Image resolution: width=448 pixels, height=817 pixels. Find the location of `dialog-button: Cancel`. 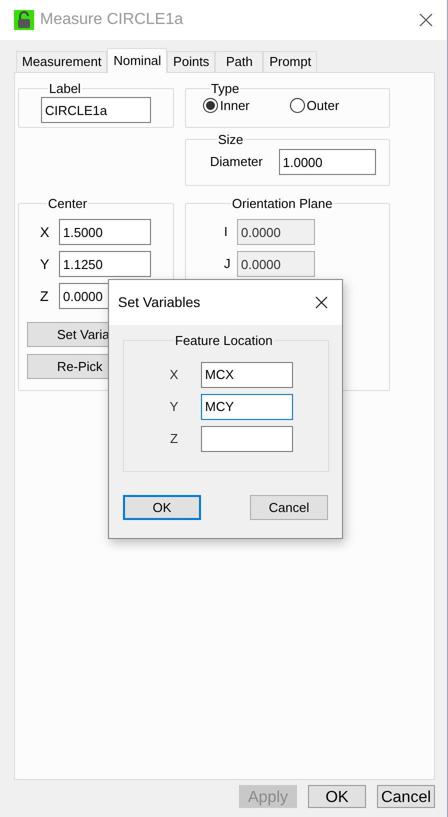

dialog-button: Cancel is located at coordinates (289, 507).